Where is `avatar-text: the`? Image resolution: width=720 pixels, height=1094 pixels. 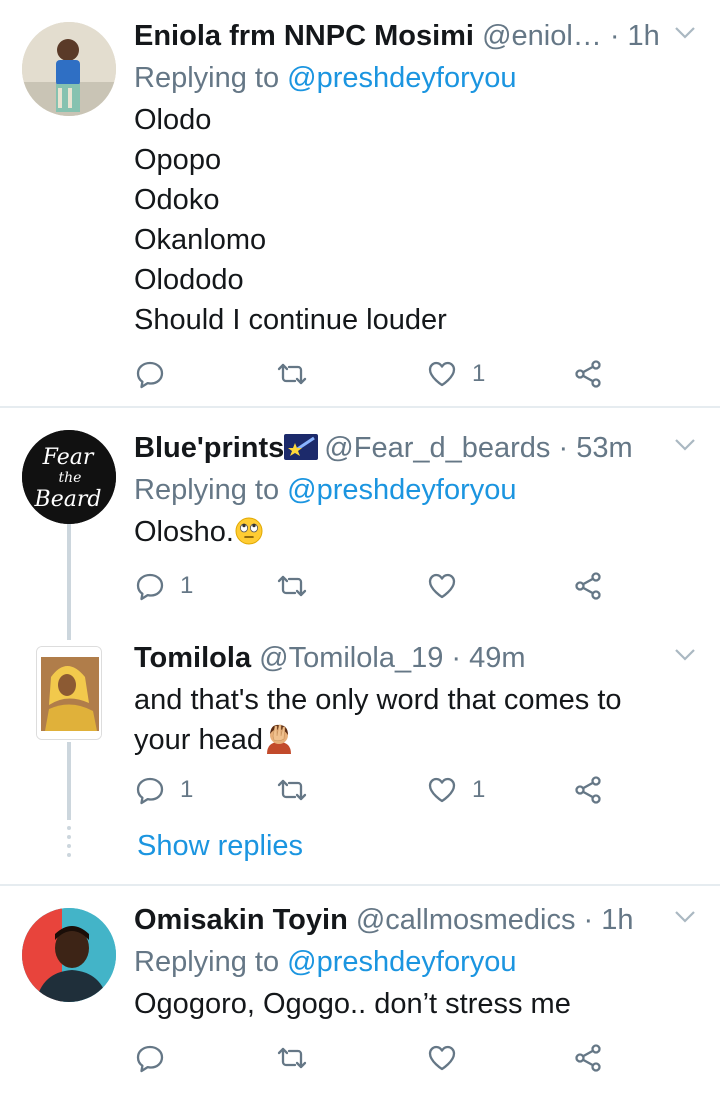
avatar-text: the is located at coordinates (70, 478).